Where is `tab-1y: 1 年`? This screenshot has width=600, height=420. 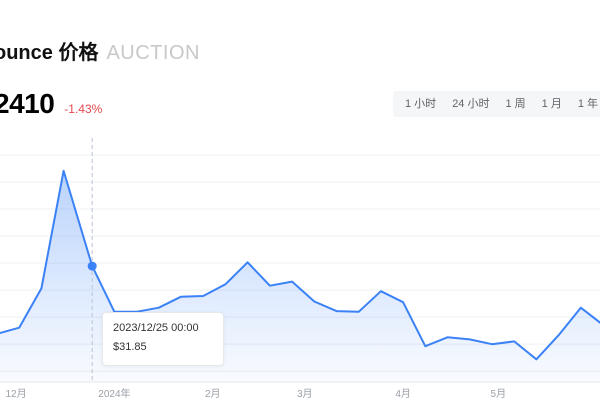 tab-1y: 1 年 is located at coordinates (585, 104).